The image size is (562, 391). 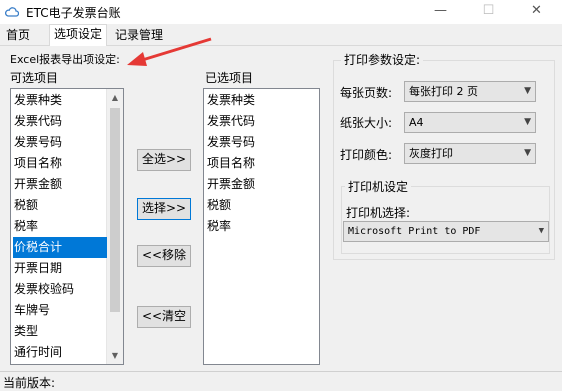 I want to click on selected-list-item: 发票号码, so click(x=262, y=142).